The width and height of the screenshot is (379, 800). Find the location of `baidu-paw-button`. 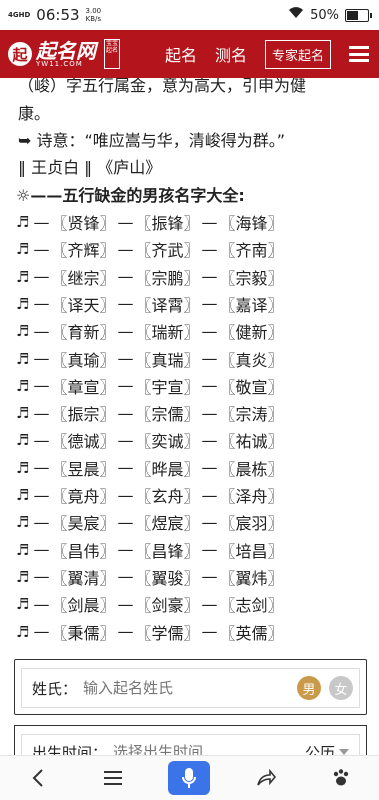

baidu-paw-button is located at coordinates (341, 778).